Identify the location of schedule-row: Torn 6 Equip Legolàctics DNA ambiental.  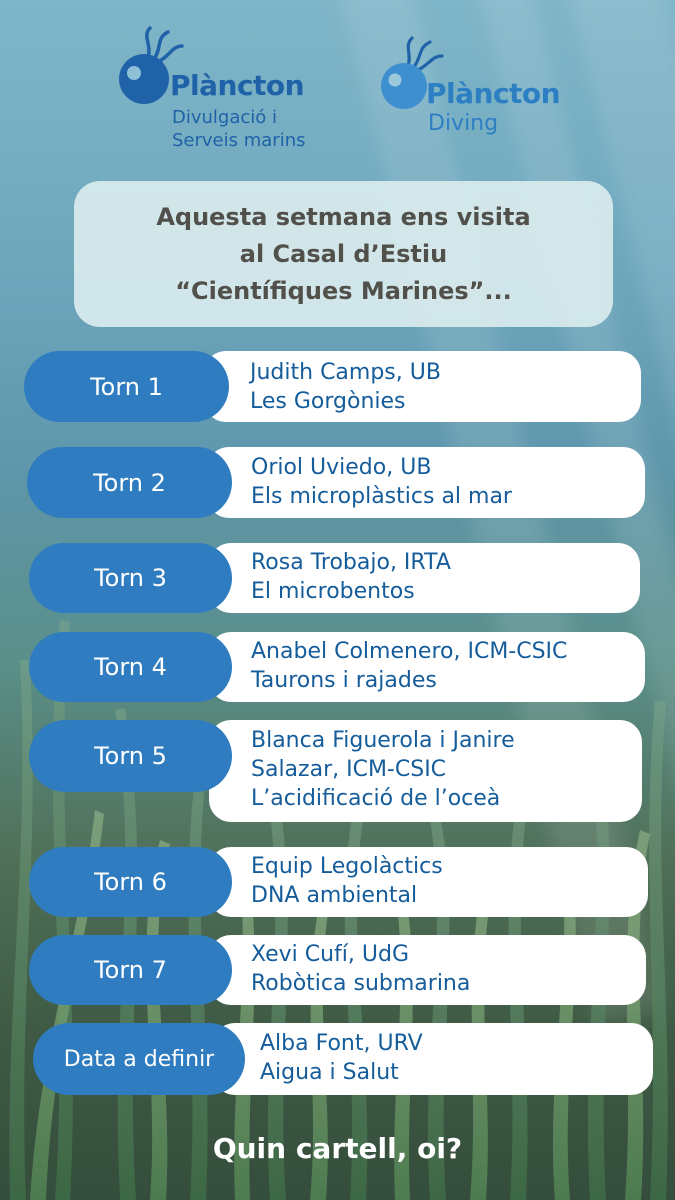
(338, 882).